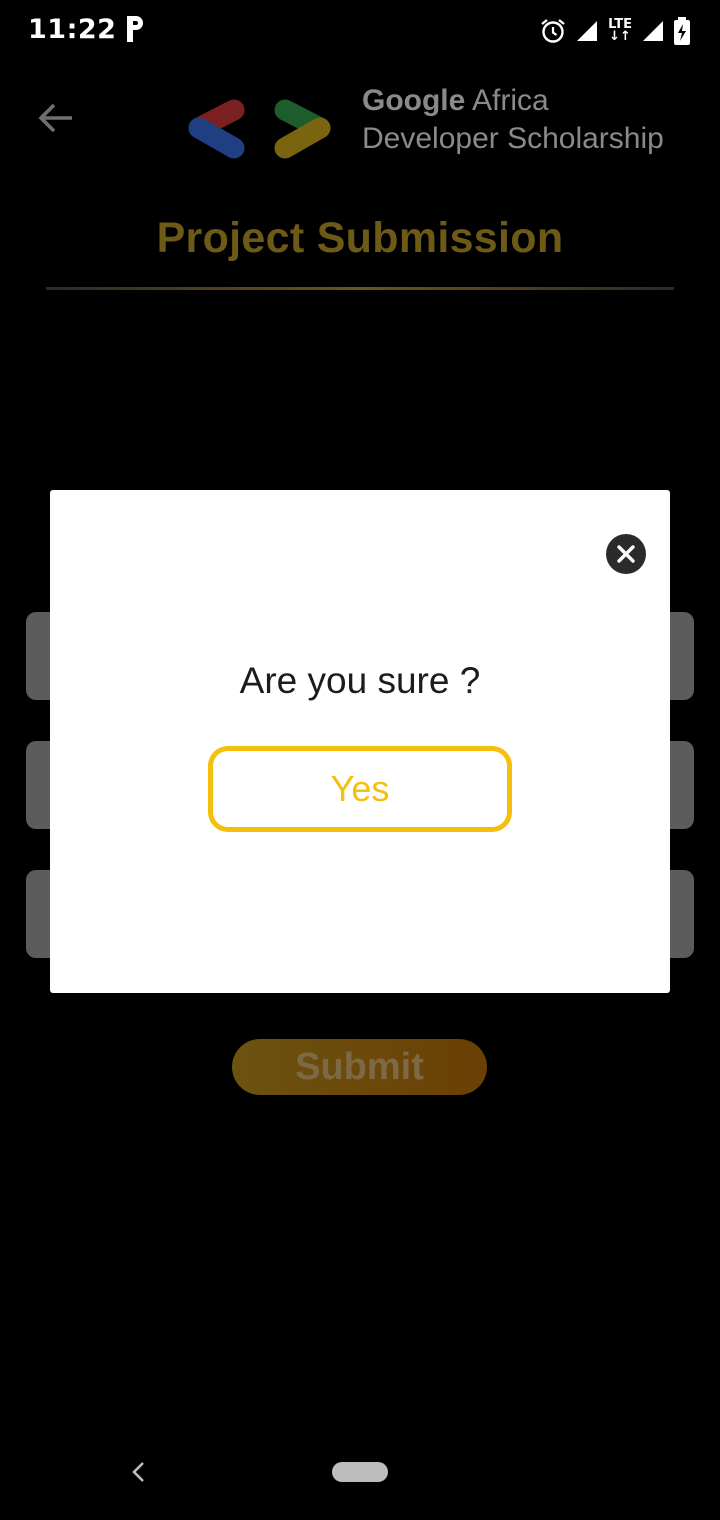 The height and width of the screenshot is (1520, 720). I want to click on back-arrow-icon, so click(56, 118).